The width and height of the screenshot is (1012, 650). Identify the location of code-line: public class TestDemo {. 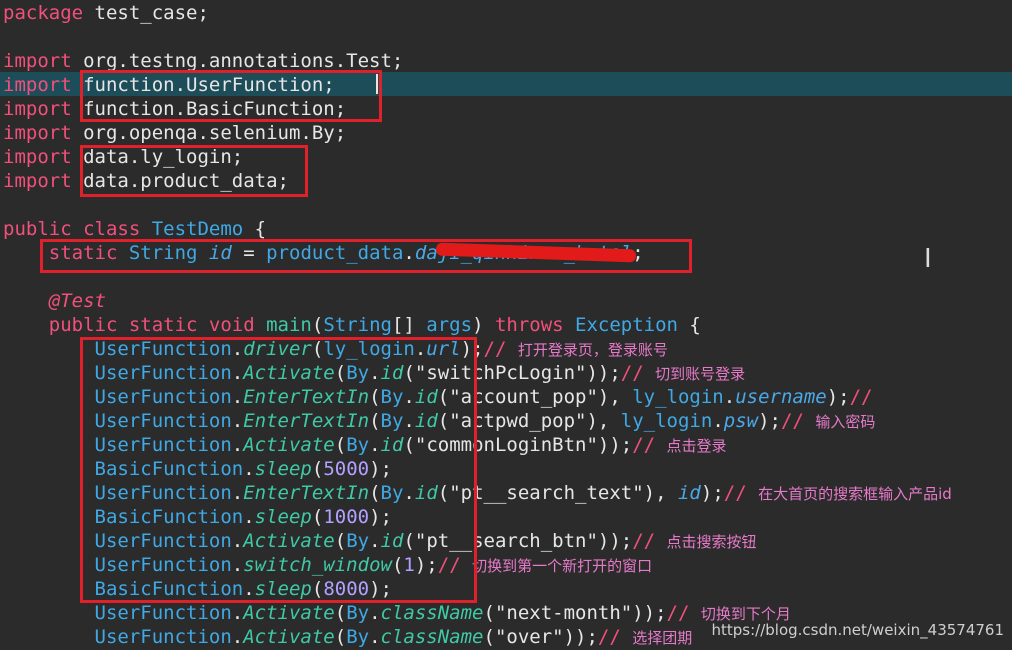
(134, 229).